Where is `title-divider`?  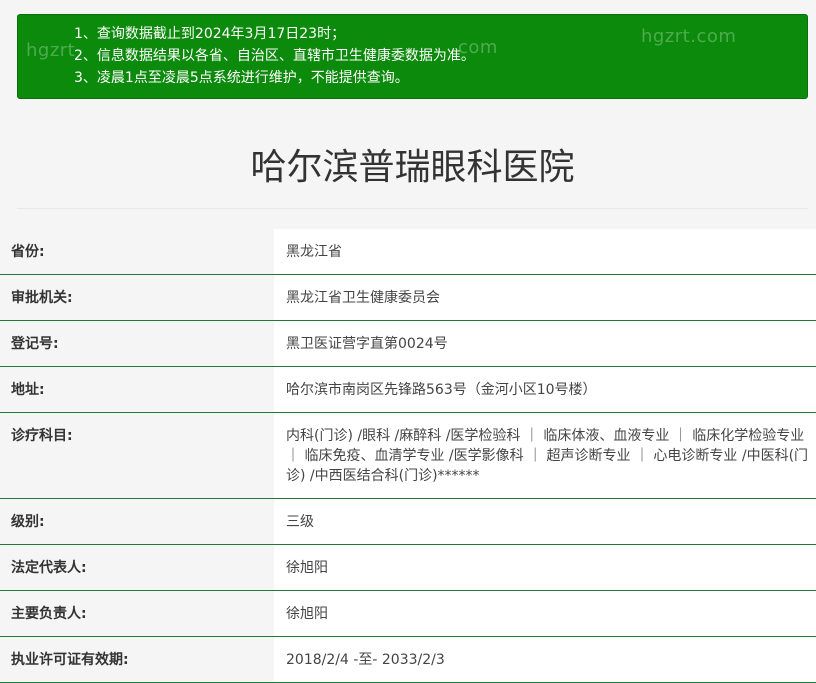
title-divider is located at coordinates (412, 208).